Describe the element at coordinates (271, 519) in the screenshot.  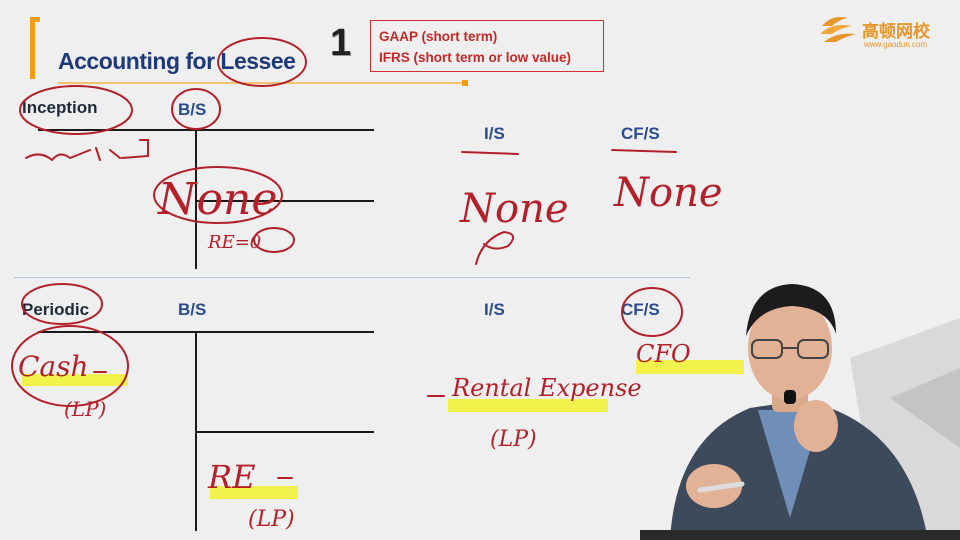
I see `hw-re-lp: (LP)` at that location.